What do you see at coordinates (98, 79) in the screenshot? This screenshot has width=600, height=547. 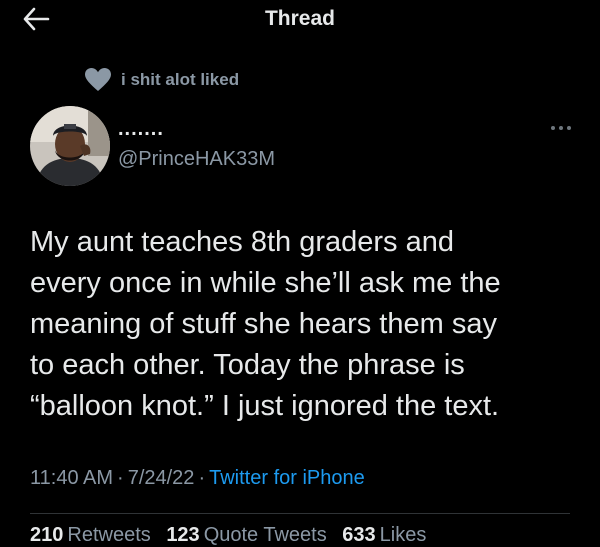 I see `heart-icon` at bounding box center [98, 79].